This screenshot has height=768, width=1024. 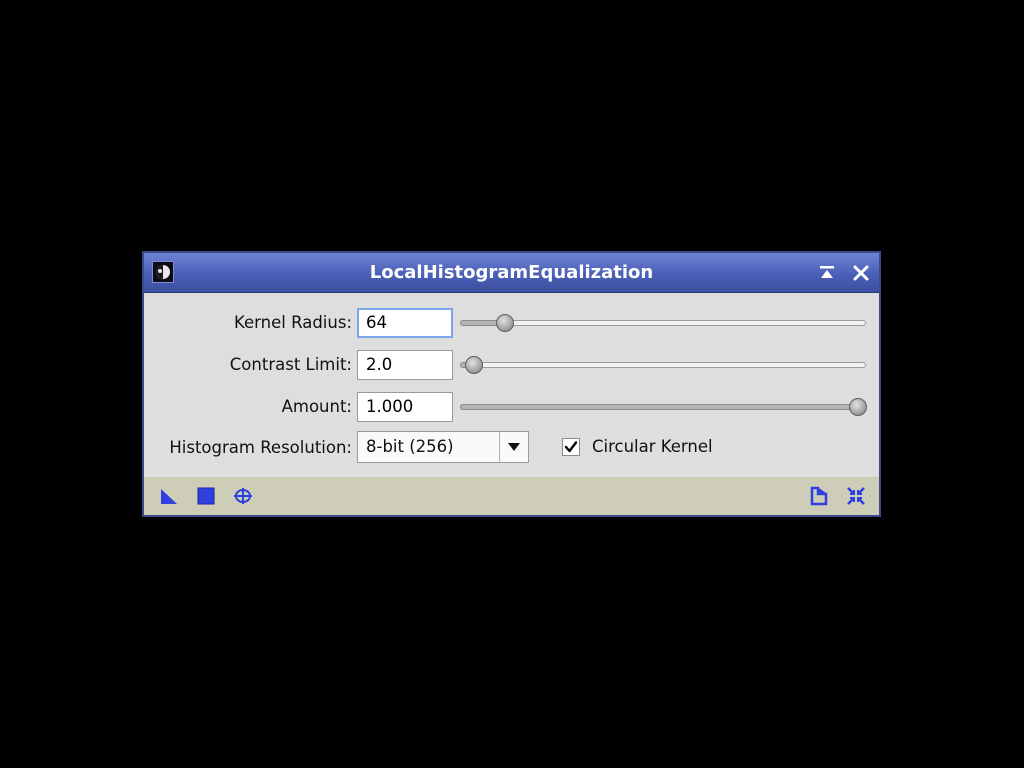 I want to click on amount-field: 1.000, so click(x=405, y=407).